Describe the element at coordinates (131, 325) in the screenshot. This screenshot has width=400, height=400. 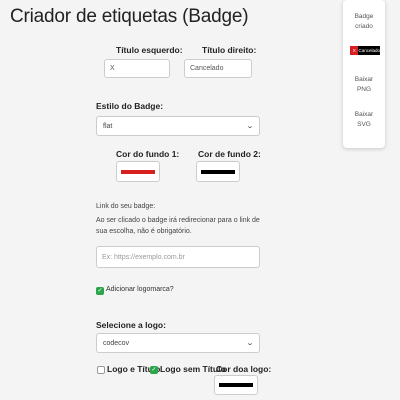
I see `logo-select-label: Selecione a logo:` at that location.